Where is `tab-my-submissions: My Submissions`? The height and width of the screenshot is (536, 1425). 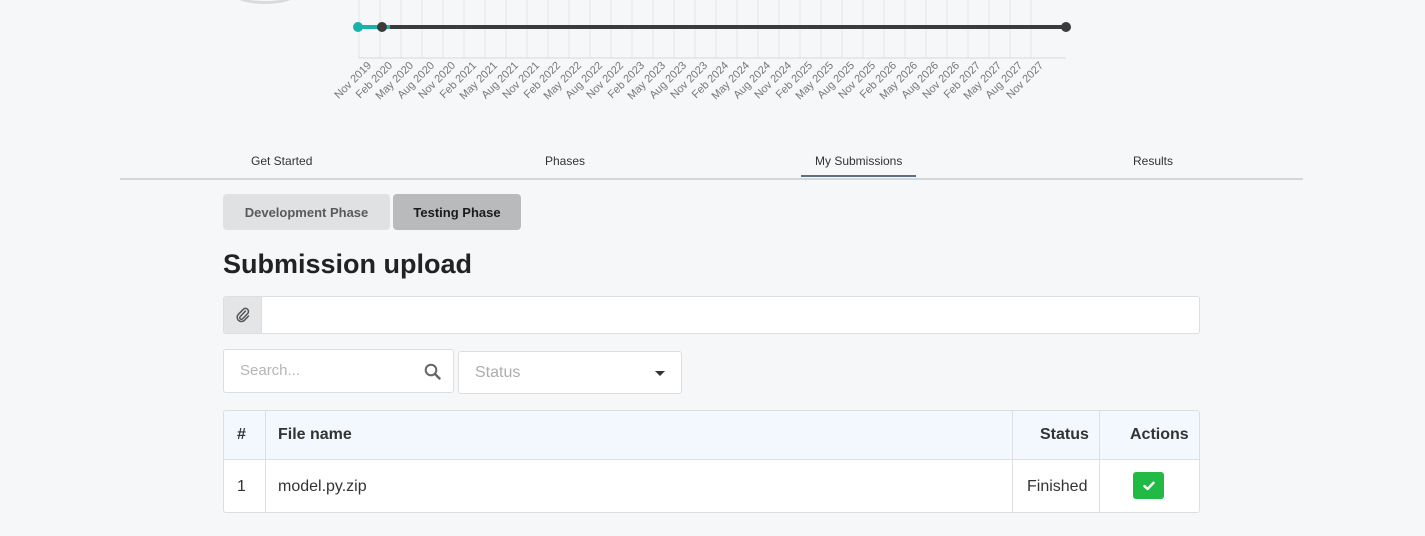 tab-my-submissions: My Submissions is located at coordinates (859, 165).